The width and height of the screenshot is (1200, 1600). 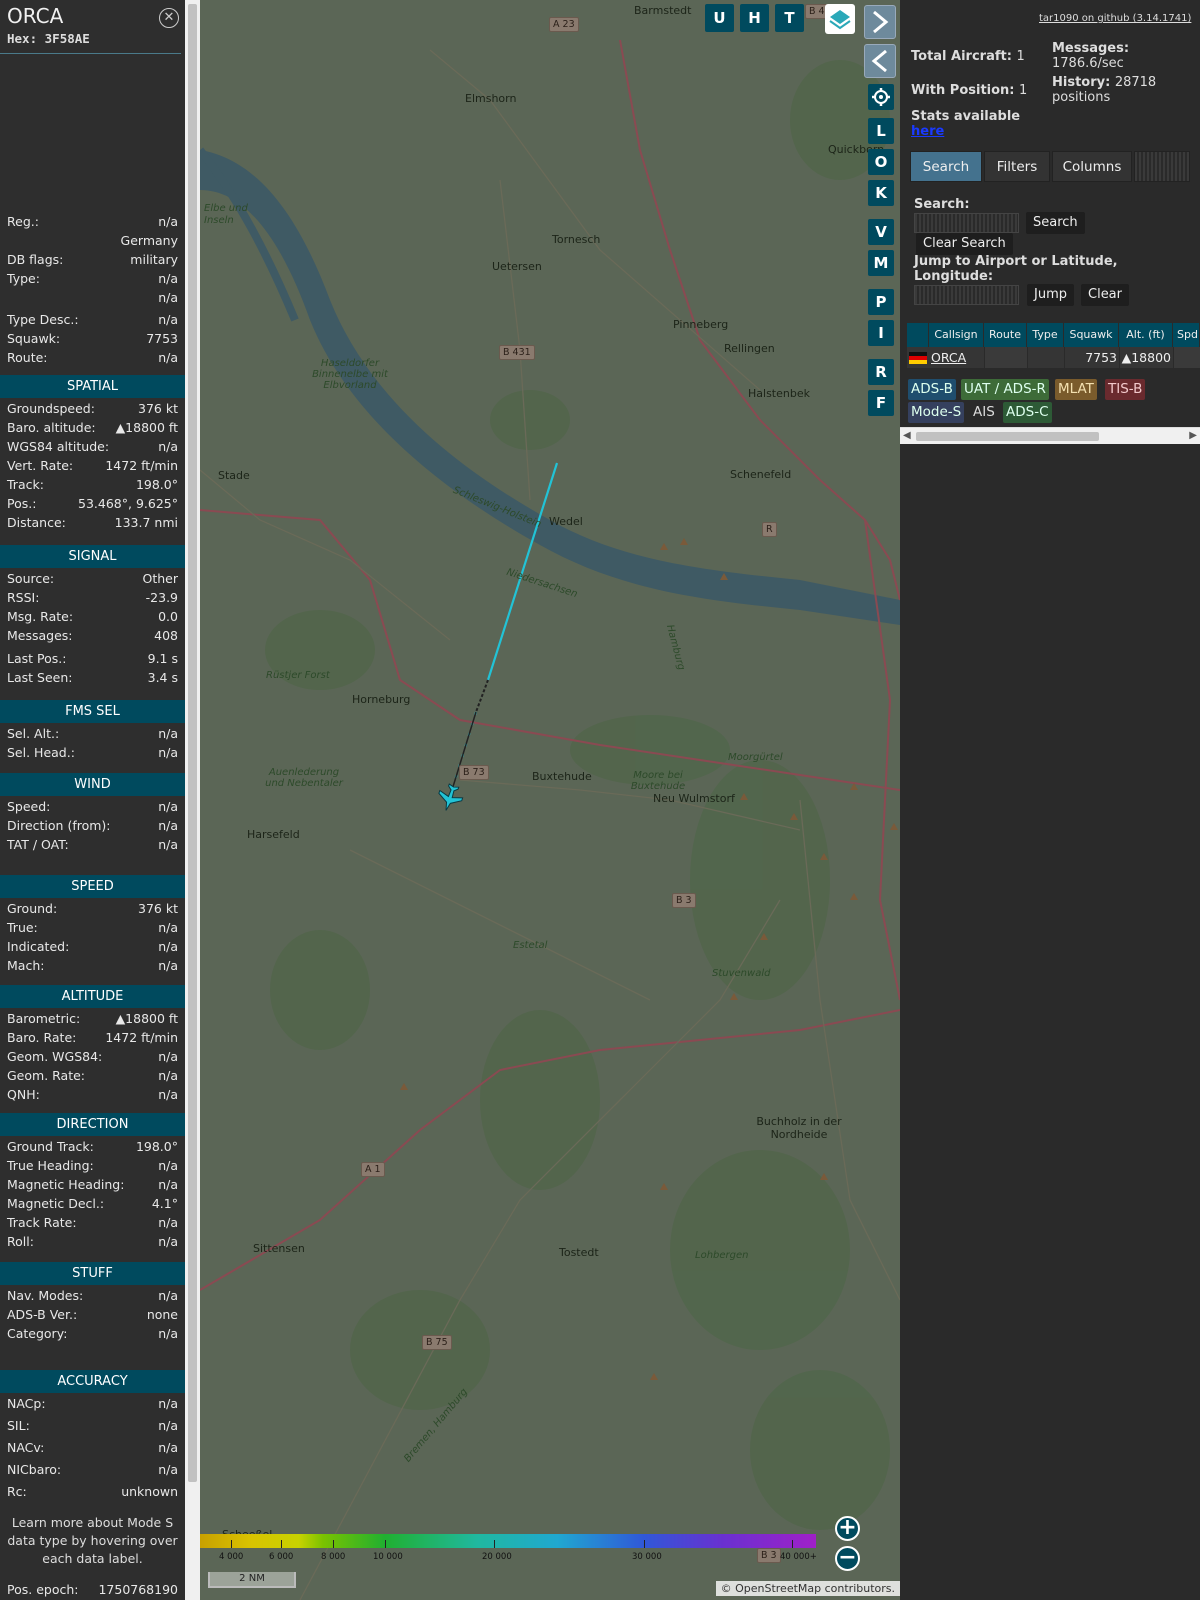 What do you see at coordinates (1187, 357) in the screenshot?
I see `table-row-speed` at bounding box center [1187, 357].